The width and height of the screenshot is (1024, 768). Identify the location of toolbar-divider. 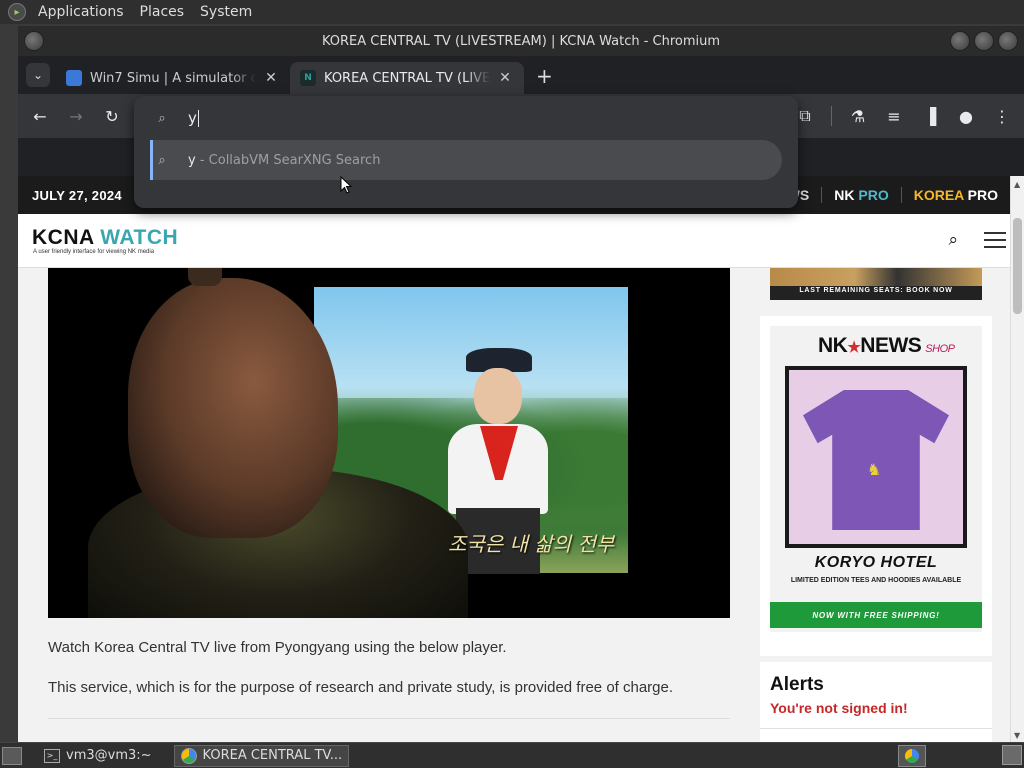
(831, 116).